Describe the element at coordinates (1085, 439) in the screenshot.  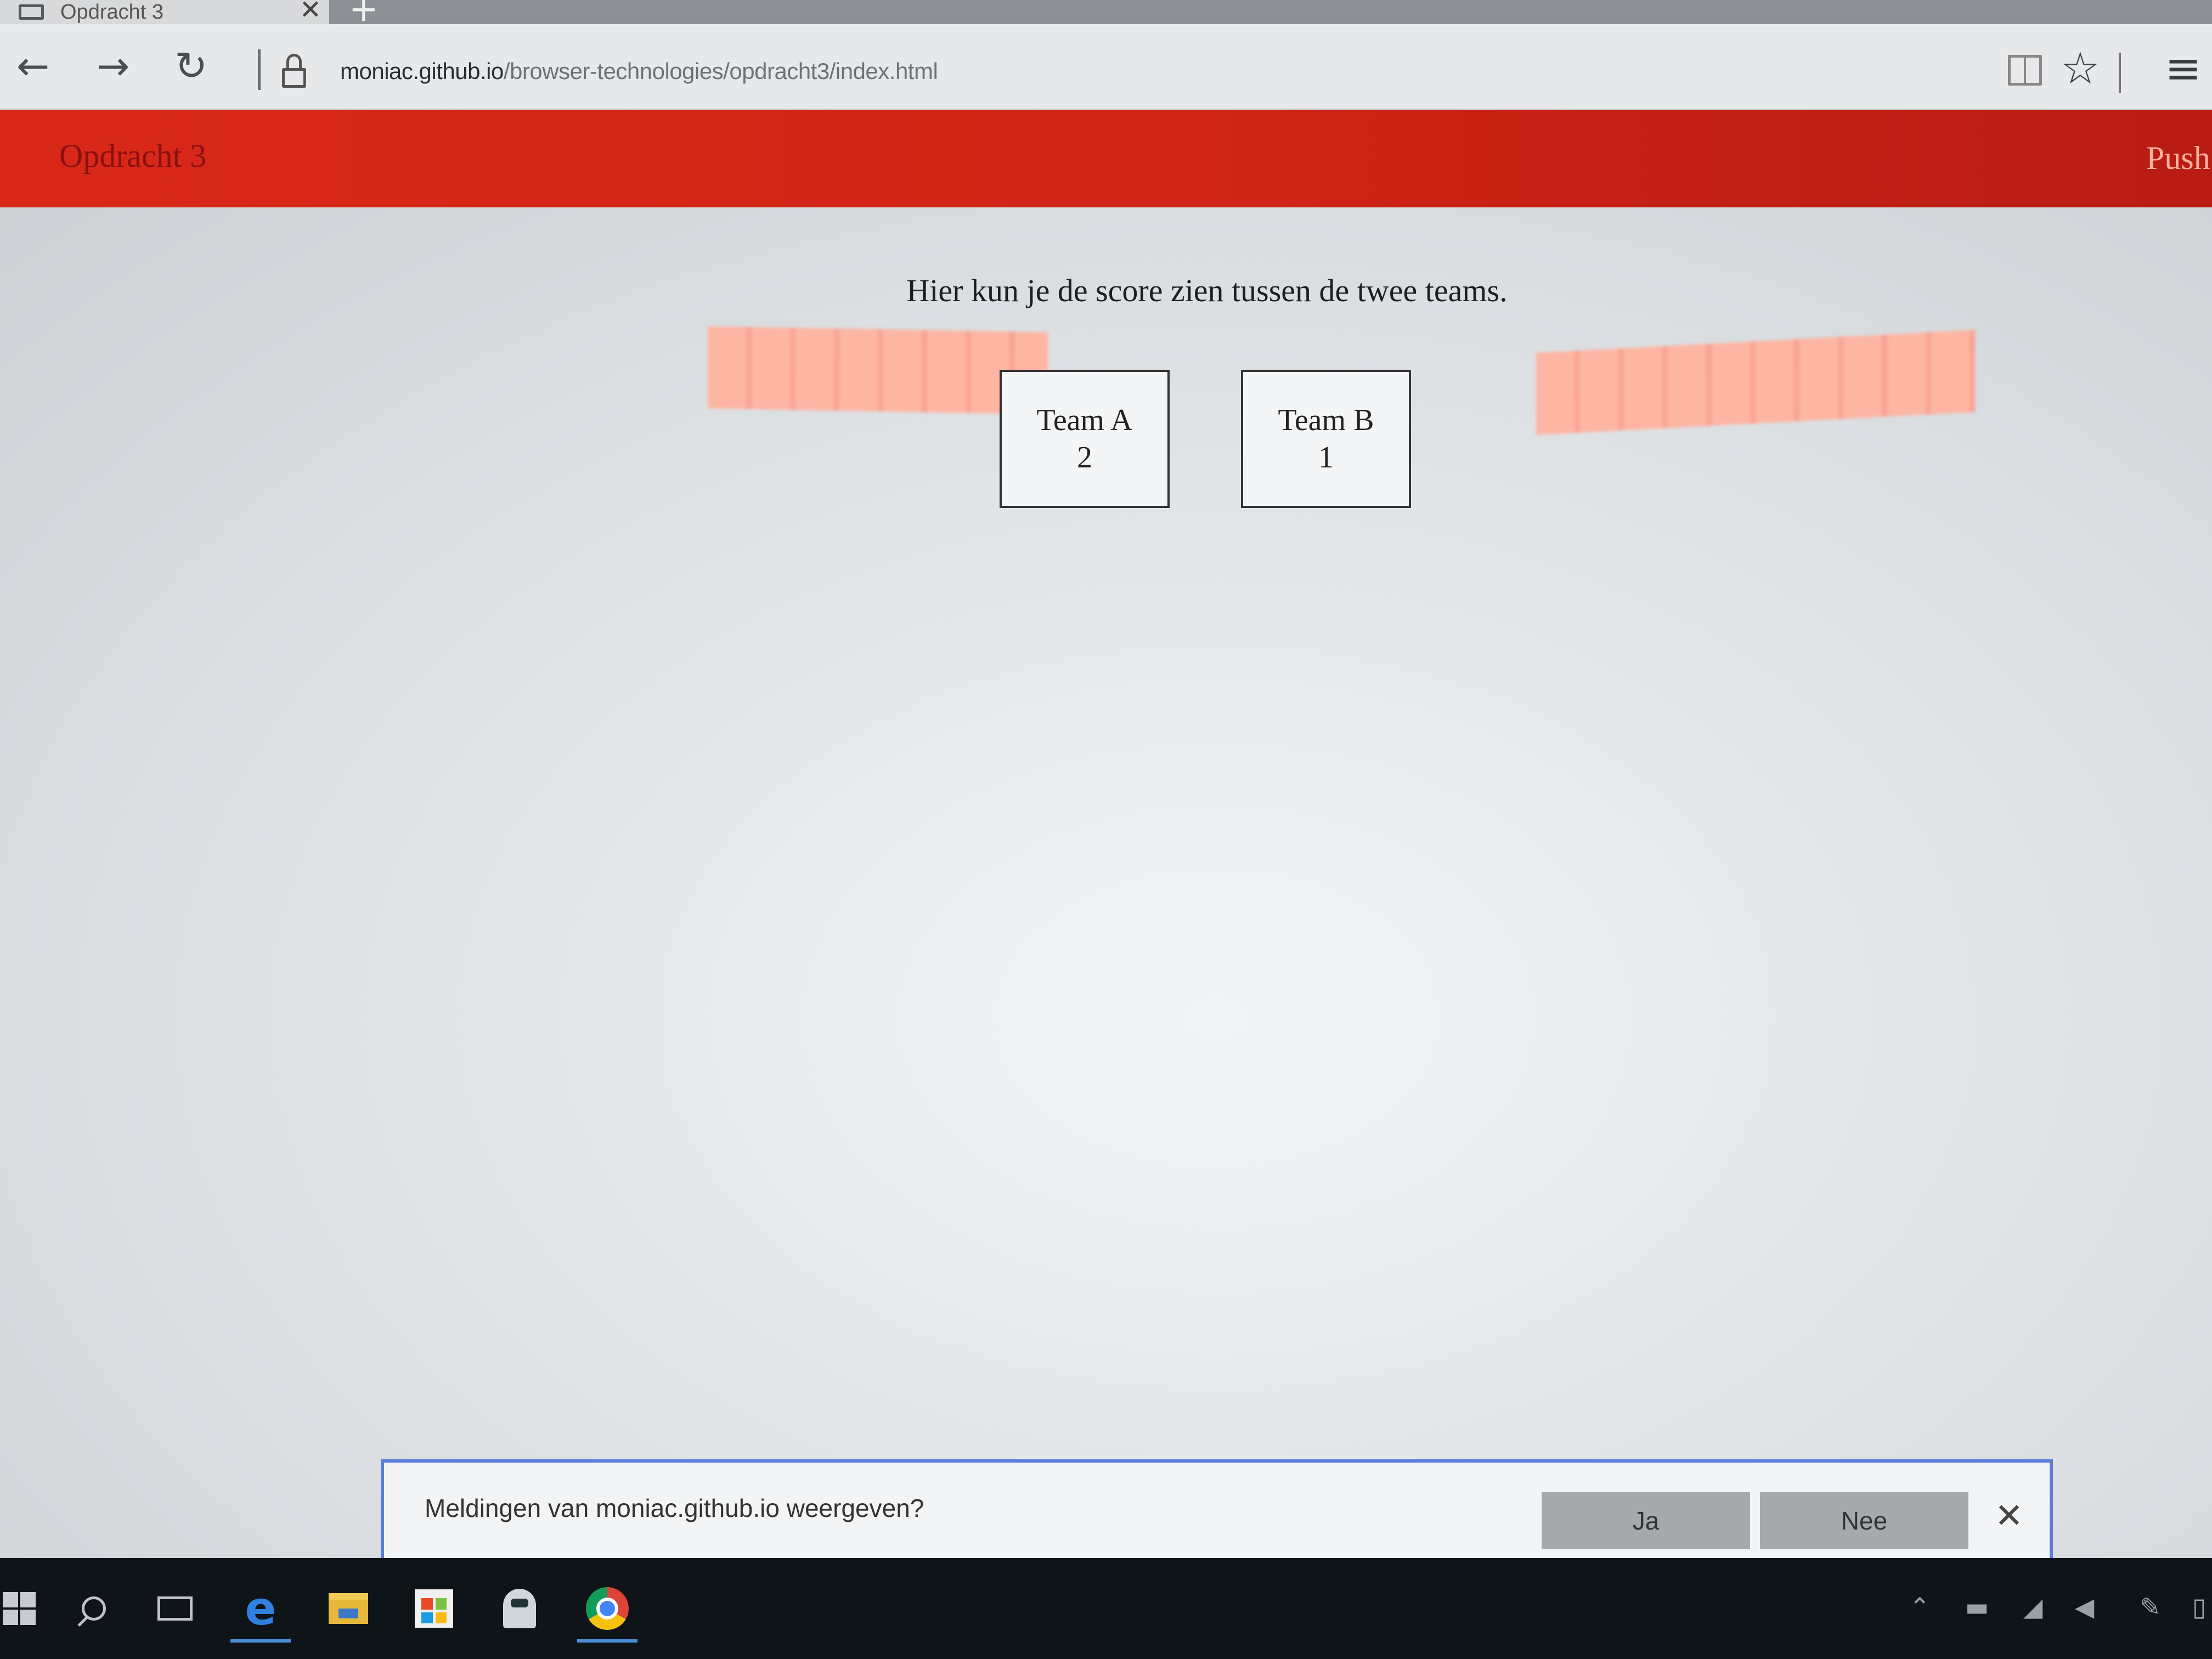
I see `team-a-score-box: Team A 2` at that location.